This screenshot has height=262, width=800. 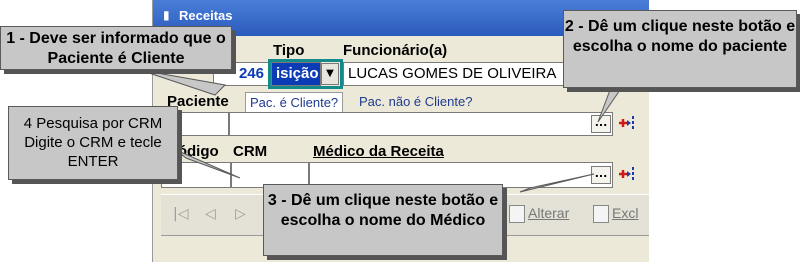 I want to click on medico-label: Médico da Receita, so click(x=378, y=151).